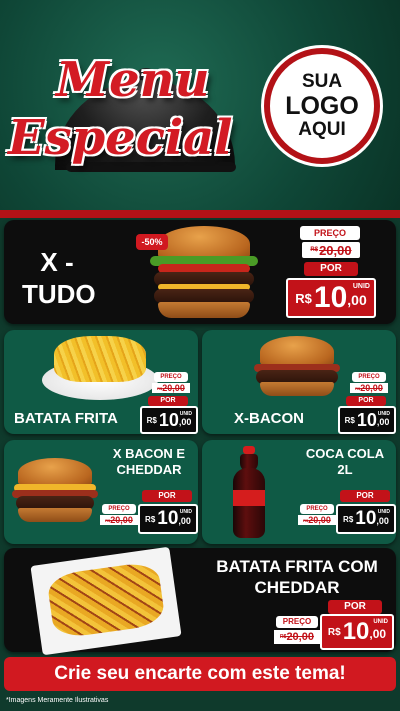  I want to click on item-name: COCA COLA 2L, so click(345, 462).